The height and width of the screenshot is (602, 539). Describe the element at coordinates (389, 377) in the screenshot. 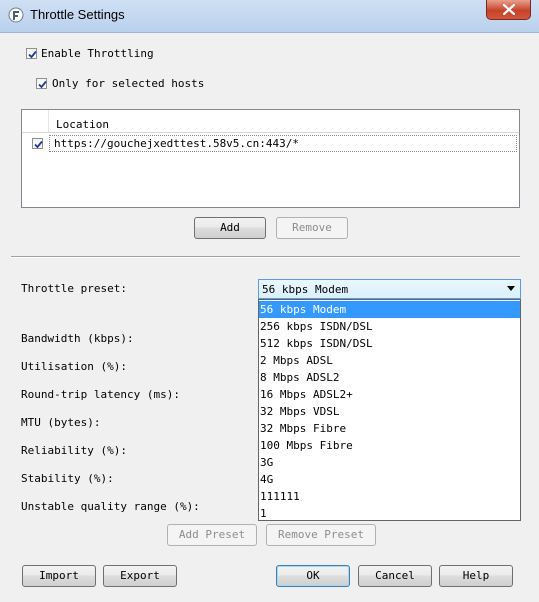

I see `preset-option: 8 Mbps ADSL2` at that location.